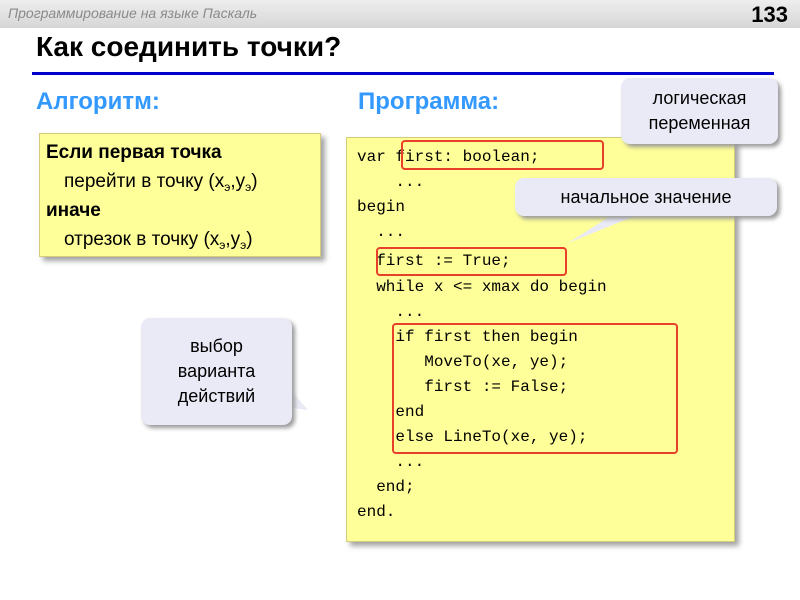  I want to click on code-line: begin, so click(381, 207).